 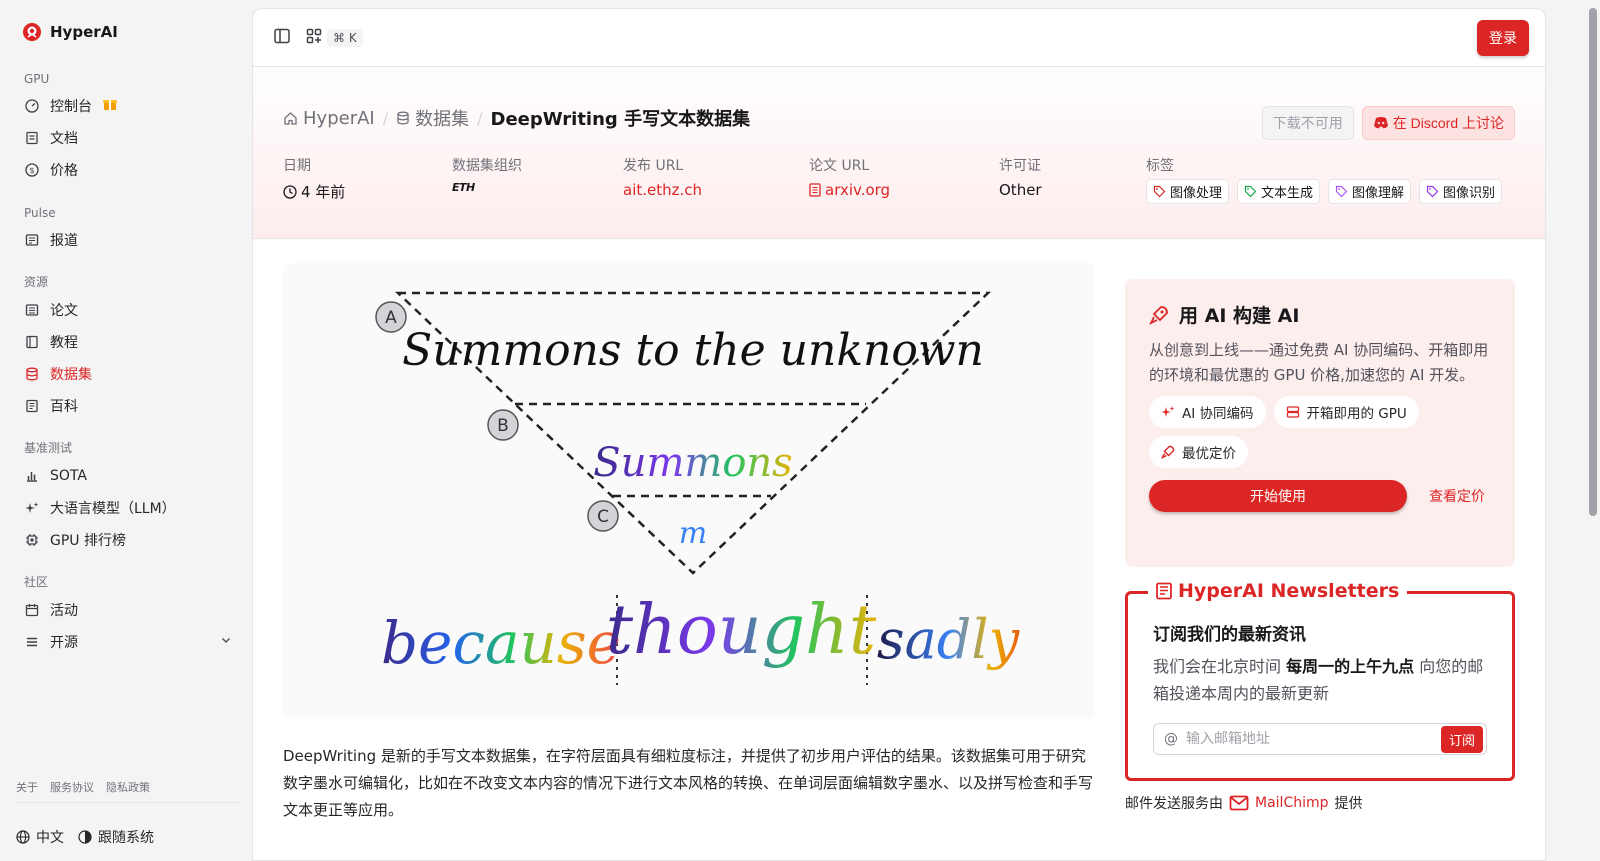 I want to click on sidebar-item-label: 大语言模型（LLM）, so click(x=113, y=509).